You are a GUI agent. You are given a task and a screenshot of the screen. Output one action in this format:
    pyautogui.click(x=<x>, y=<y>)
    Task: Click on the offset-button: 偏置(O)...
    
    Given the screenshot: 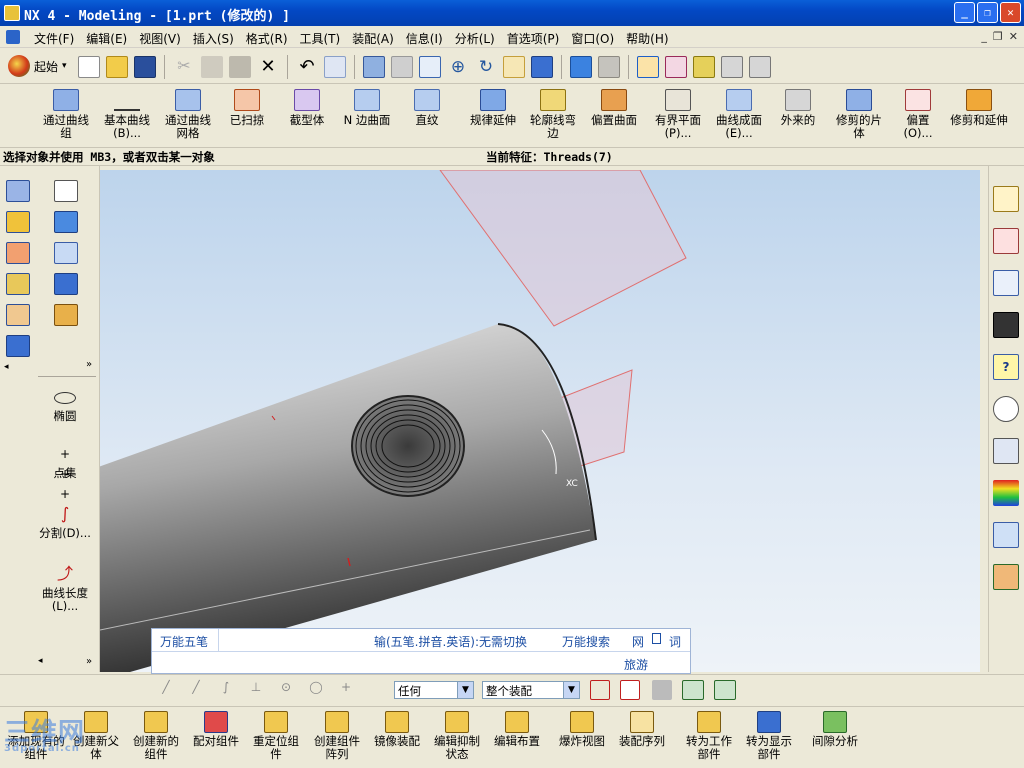 What is the action you would take?
    pyautogui.click(x=918, y=114)
    